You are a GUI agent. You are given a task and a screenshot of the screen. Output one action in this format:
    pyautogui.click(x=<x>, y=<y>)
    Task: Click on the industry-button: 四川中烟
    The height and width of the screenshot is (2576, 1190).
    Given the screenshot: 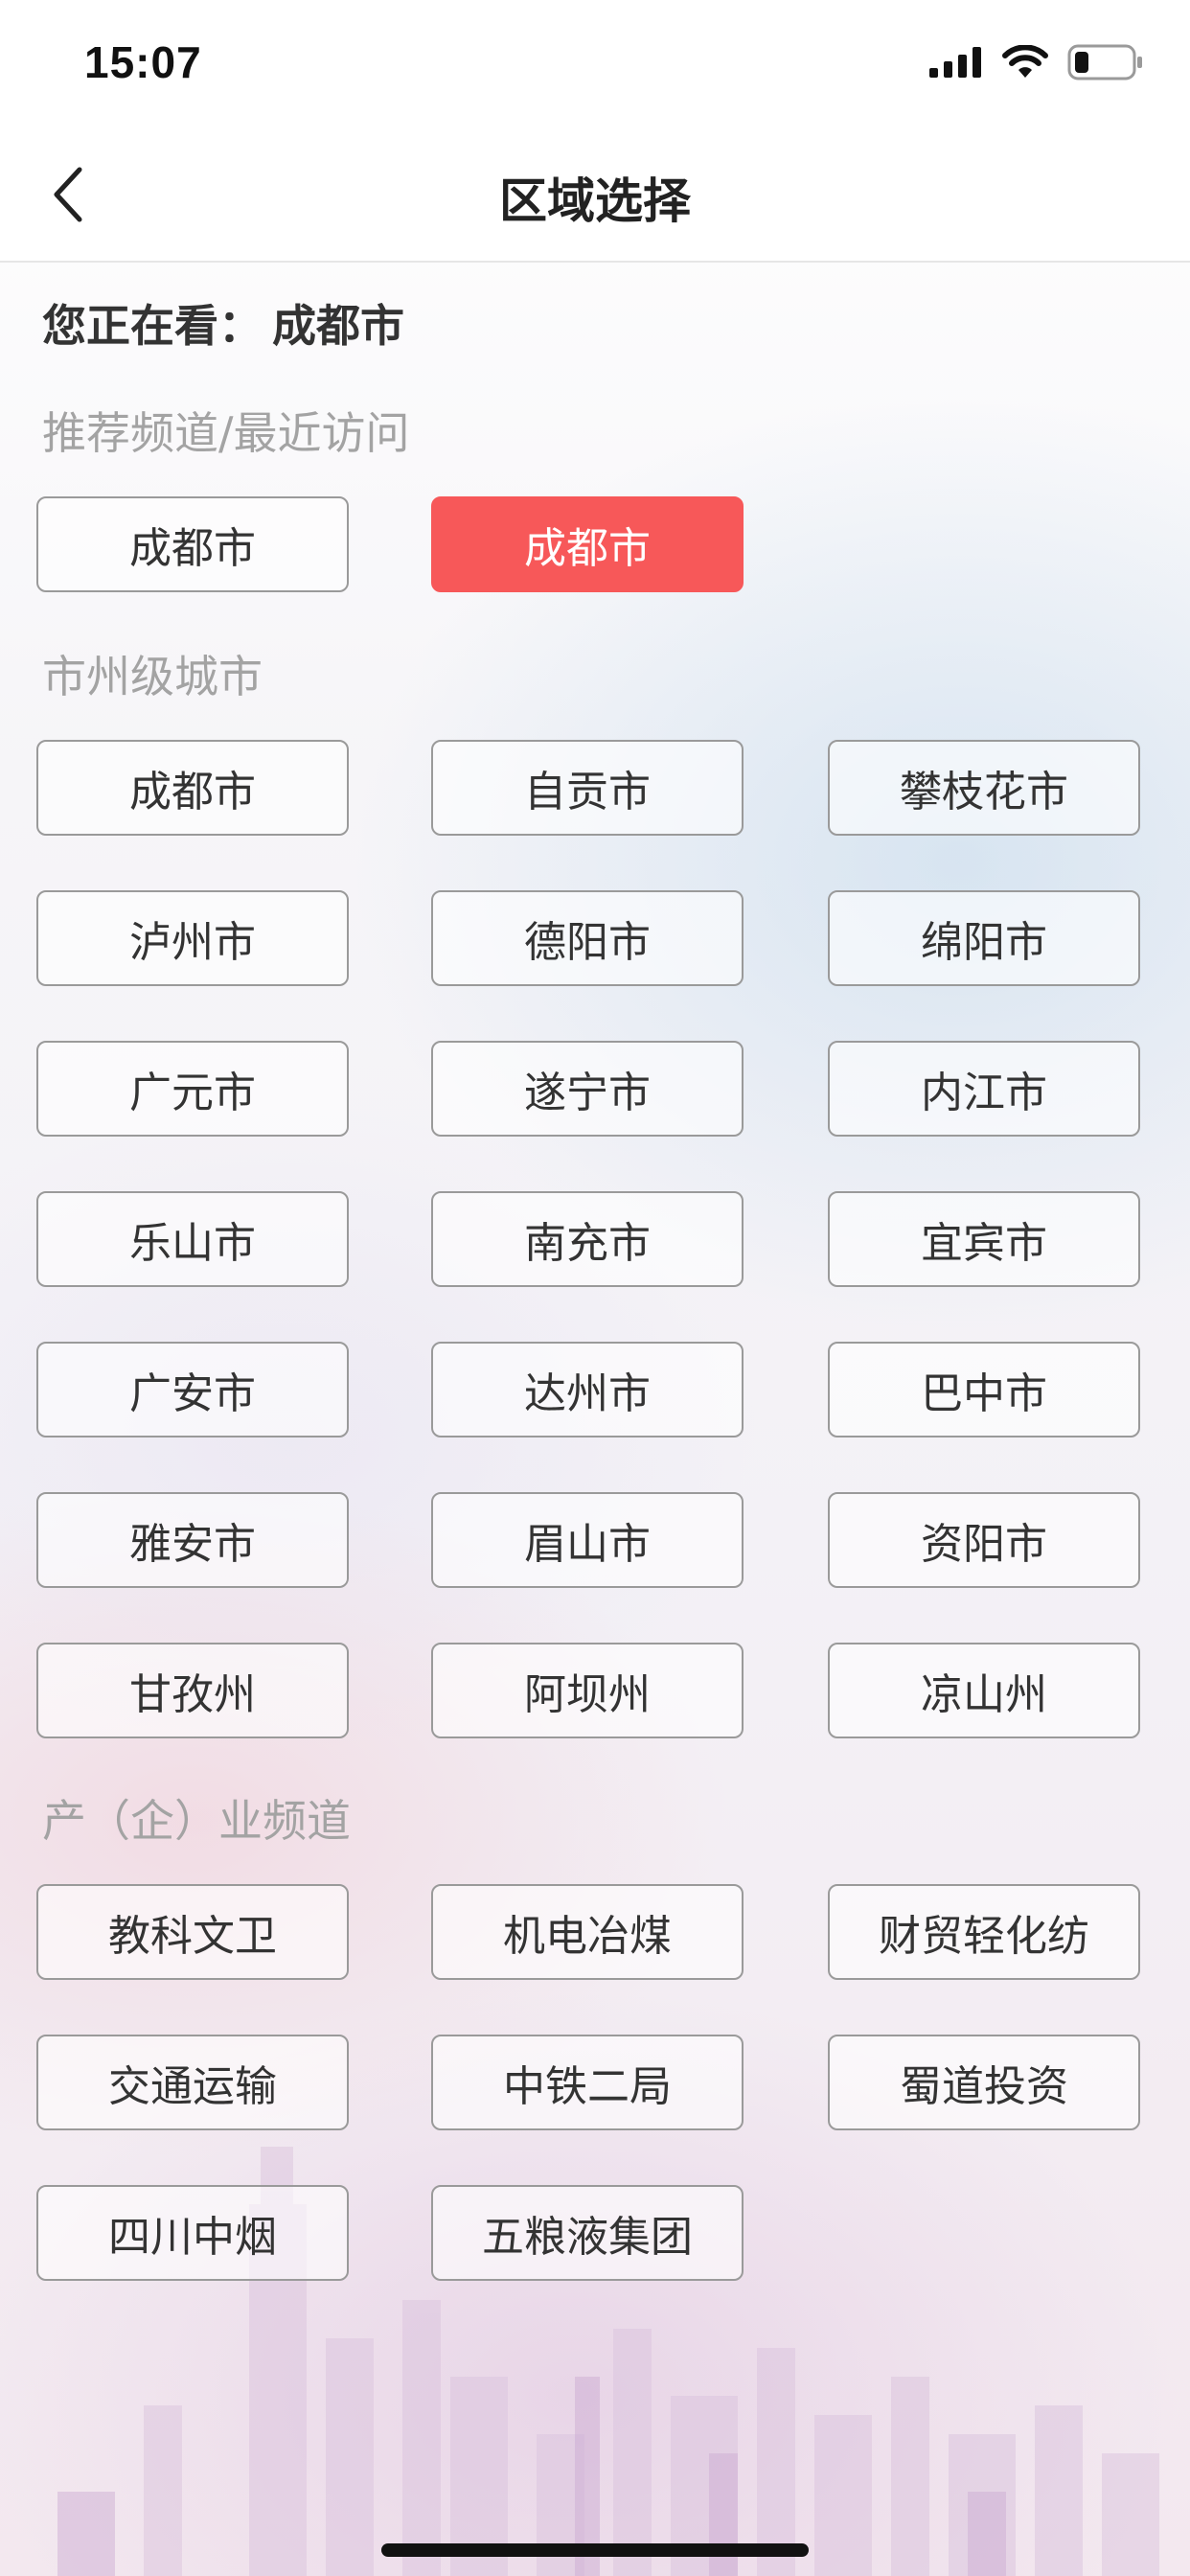 What is the action you would take?
    pyautogui.click(x=193, y=2233)
    